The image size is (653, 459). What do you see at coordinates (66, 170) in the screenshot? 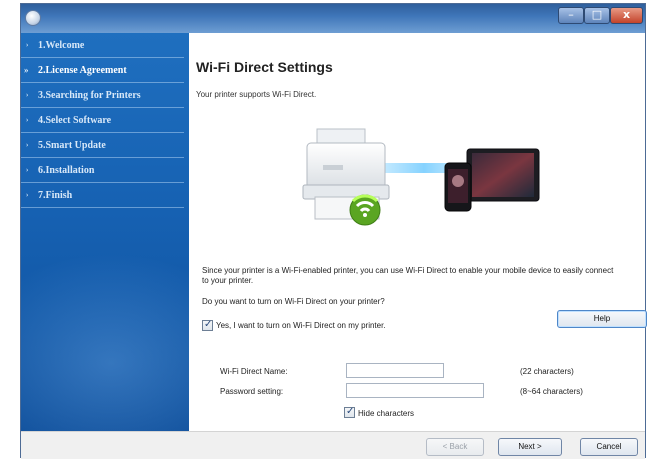
I see `step-label: 6.Installation` at bounding box center [66, 170].